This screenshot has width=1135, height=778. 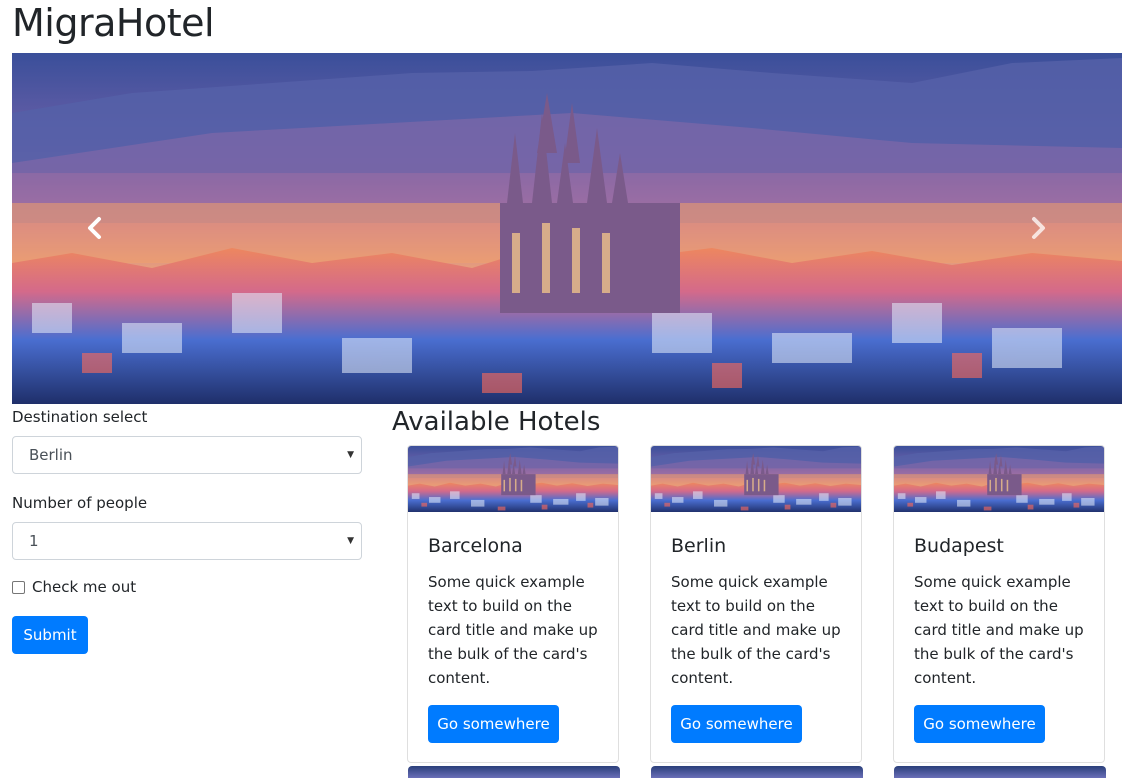 What do you see at coordinates (475, 546) in the screenshot?
I see `card-title: Barcelona` at bounding box center [475, 546].